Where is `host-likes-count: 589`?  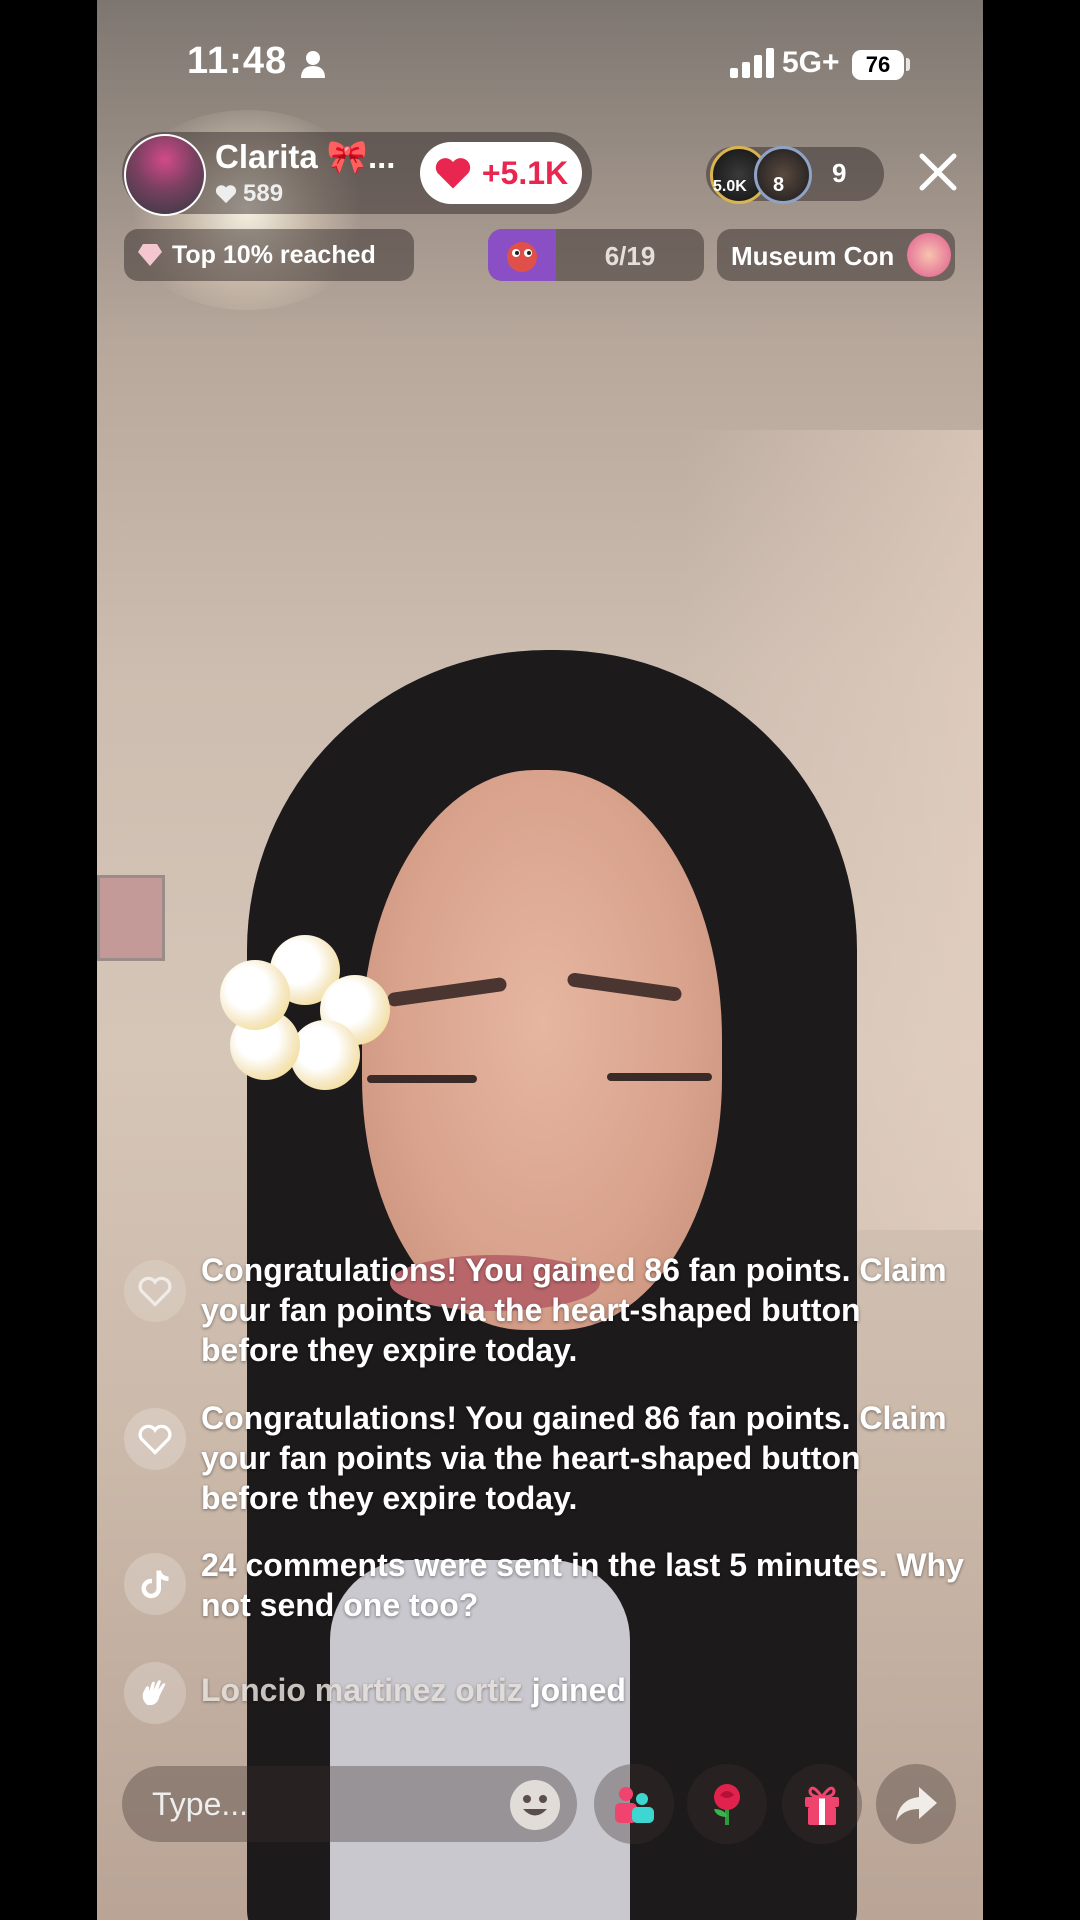 host-likes-count: 589 is located at coordinates (263, 193).